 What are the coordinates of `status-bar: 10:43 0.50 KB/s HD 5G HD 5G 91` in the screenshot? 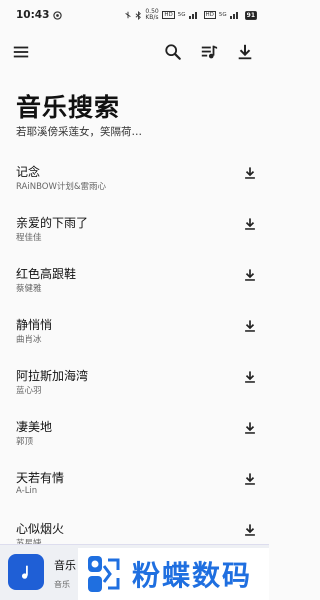 It's located at (134, 15).